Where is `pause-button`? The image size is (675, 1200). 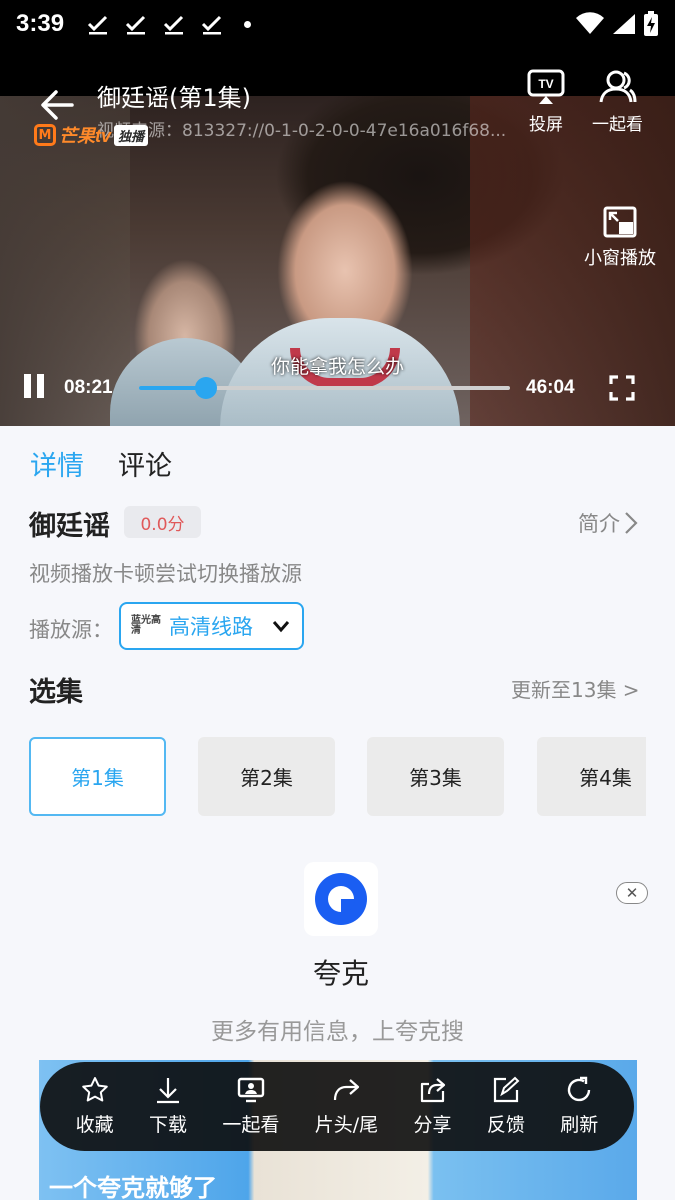
pause-button is located at coordinates (36, 387).